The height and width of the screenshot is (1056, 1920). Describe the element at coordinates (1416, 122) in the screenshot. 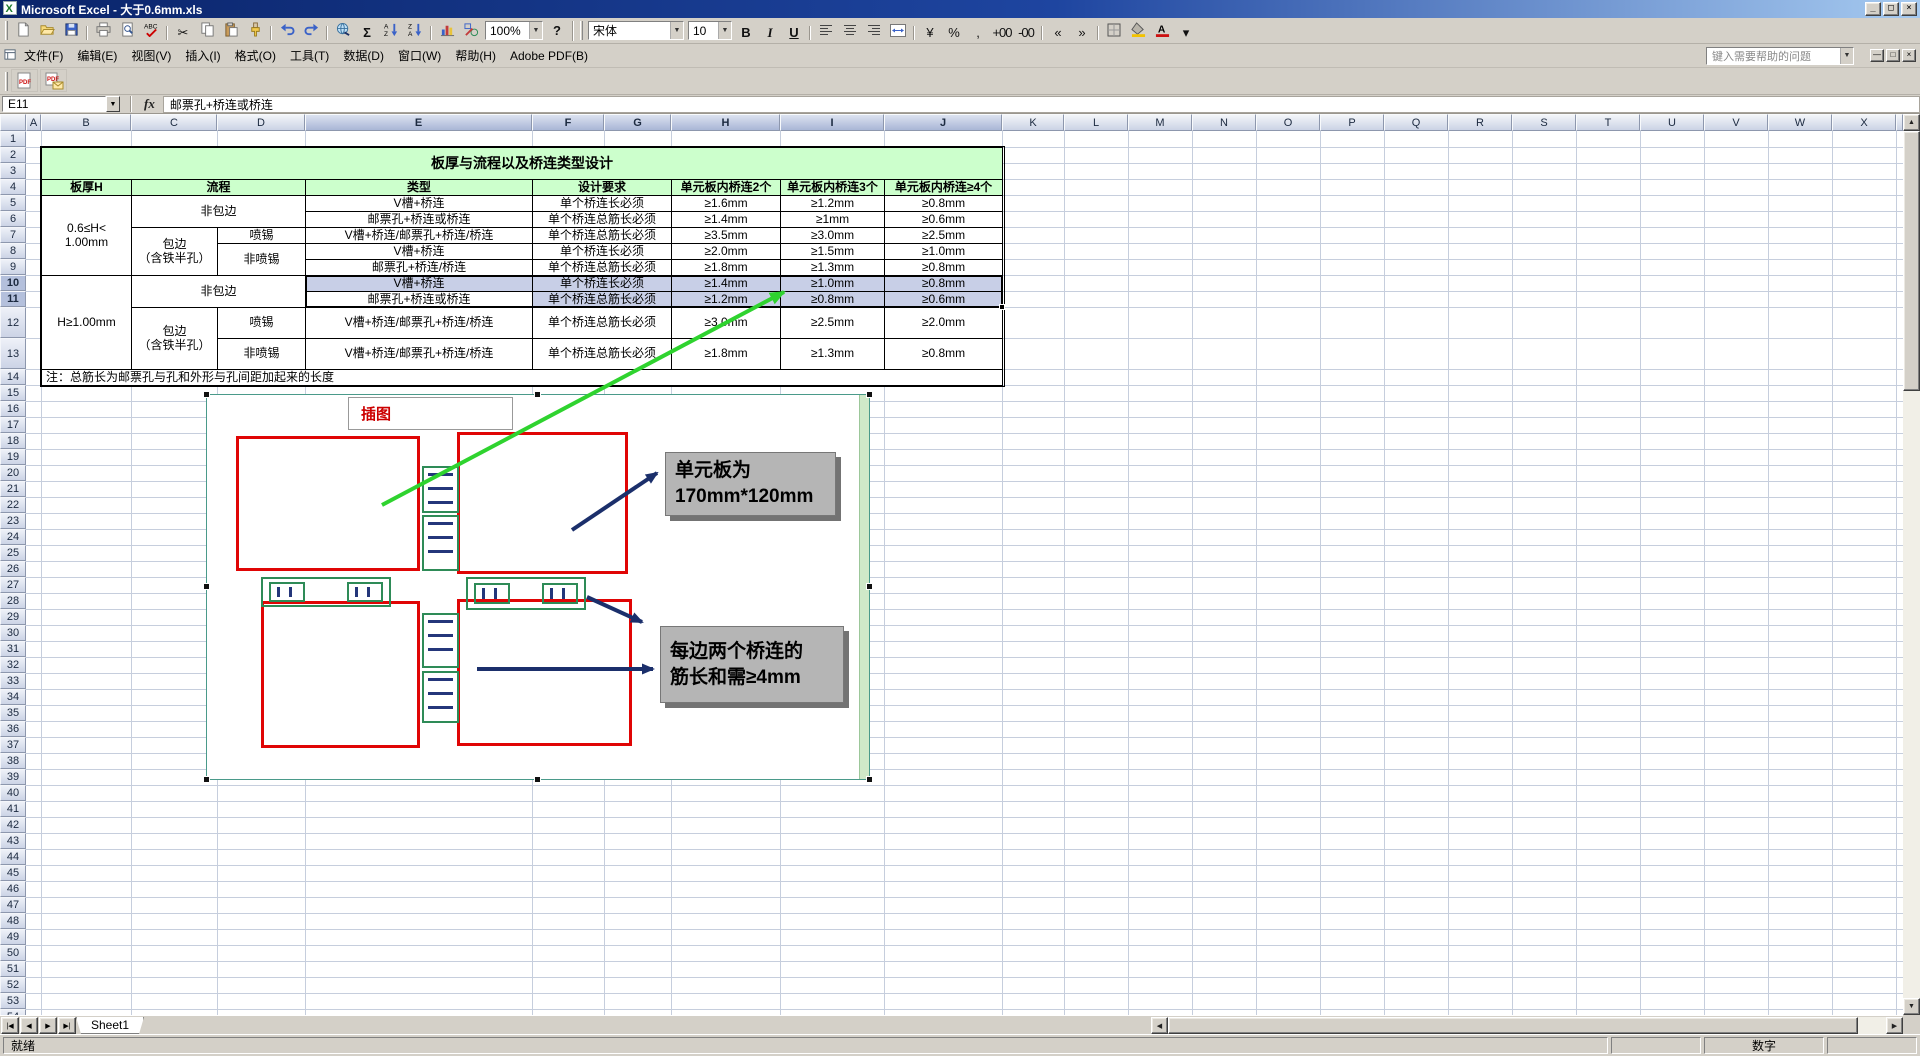

I see `column-header-Q: Q` at that location.